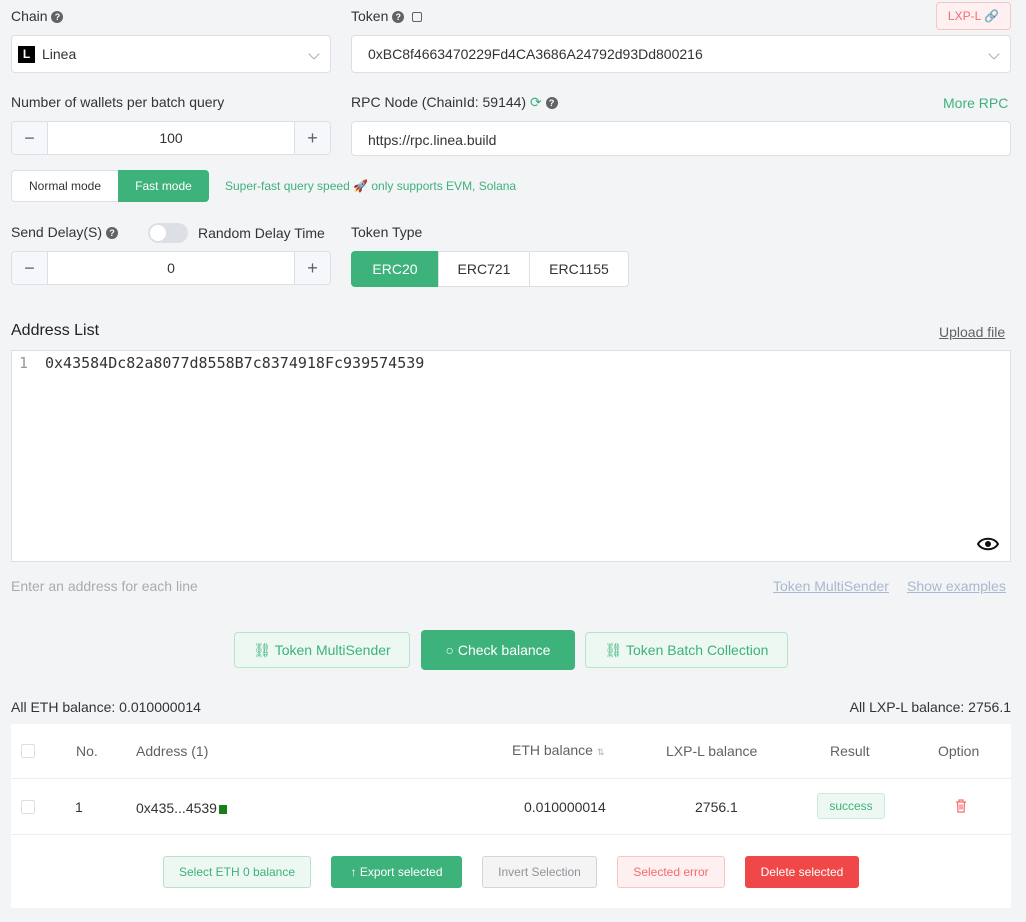  Describe the element at coordinates (802, 872) in the screenshot. I see `delete-selected-button: Delete selected` at that location.